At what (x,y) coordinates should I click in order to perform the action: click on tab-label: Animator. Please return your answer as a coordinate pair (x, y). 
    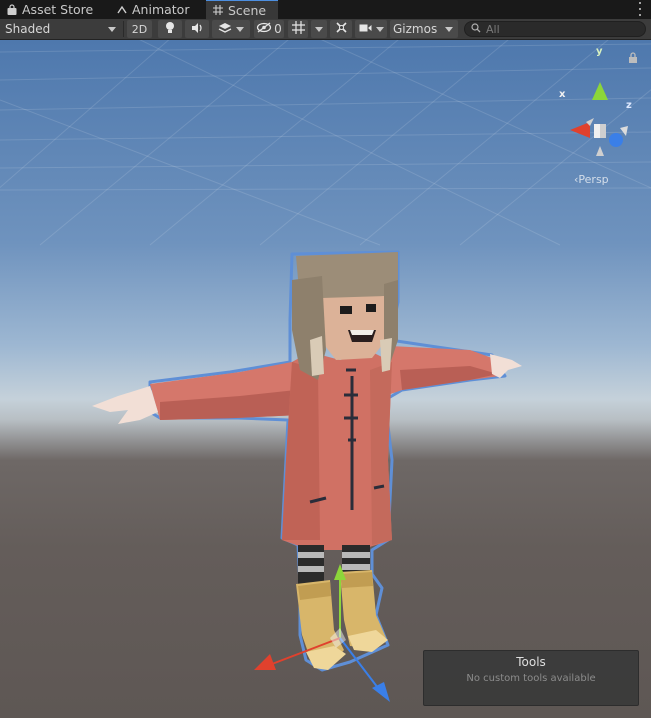
    Looking at the image, I should click on (161, 9).